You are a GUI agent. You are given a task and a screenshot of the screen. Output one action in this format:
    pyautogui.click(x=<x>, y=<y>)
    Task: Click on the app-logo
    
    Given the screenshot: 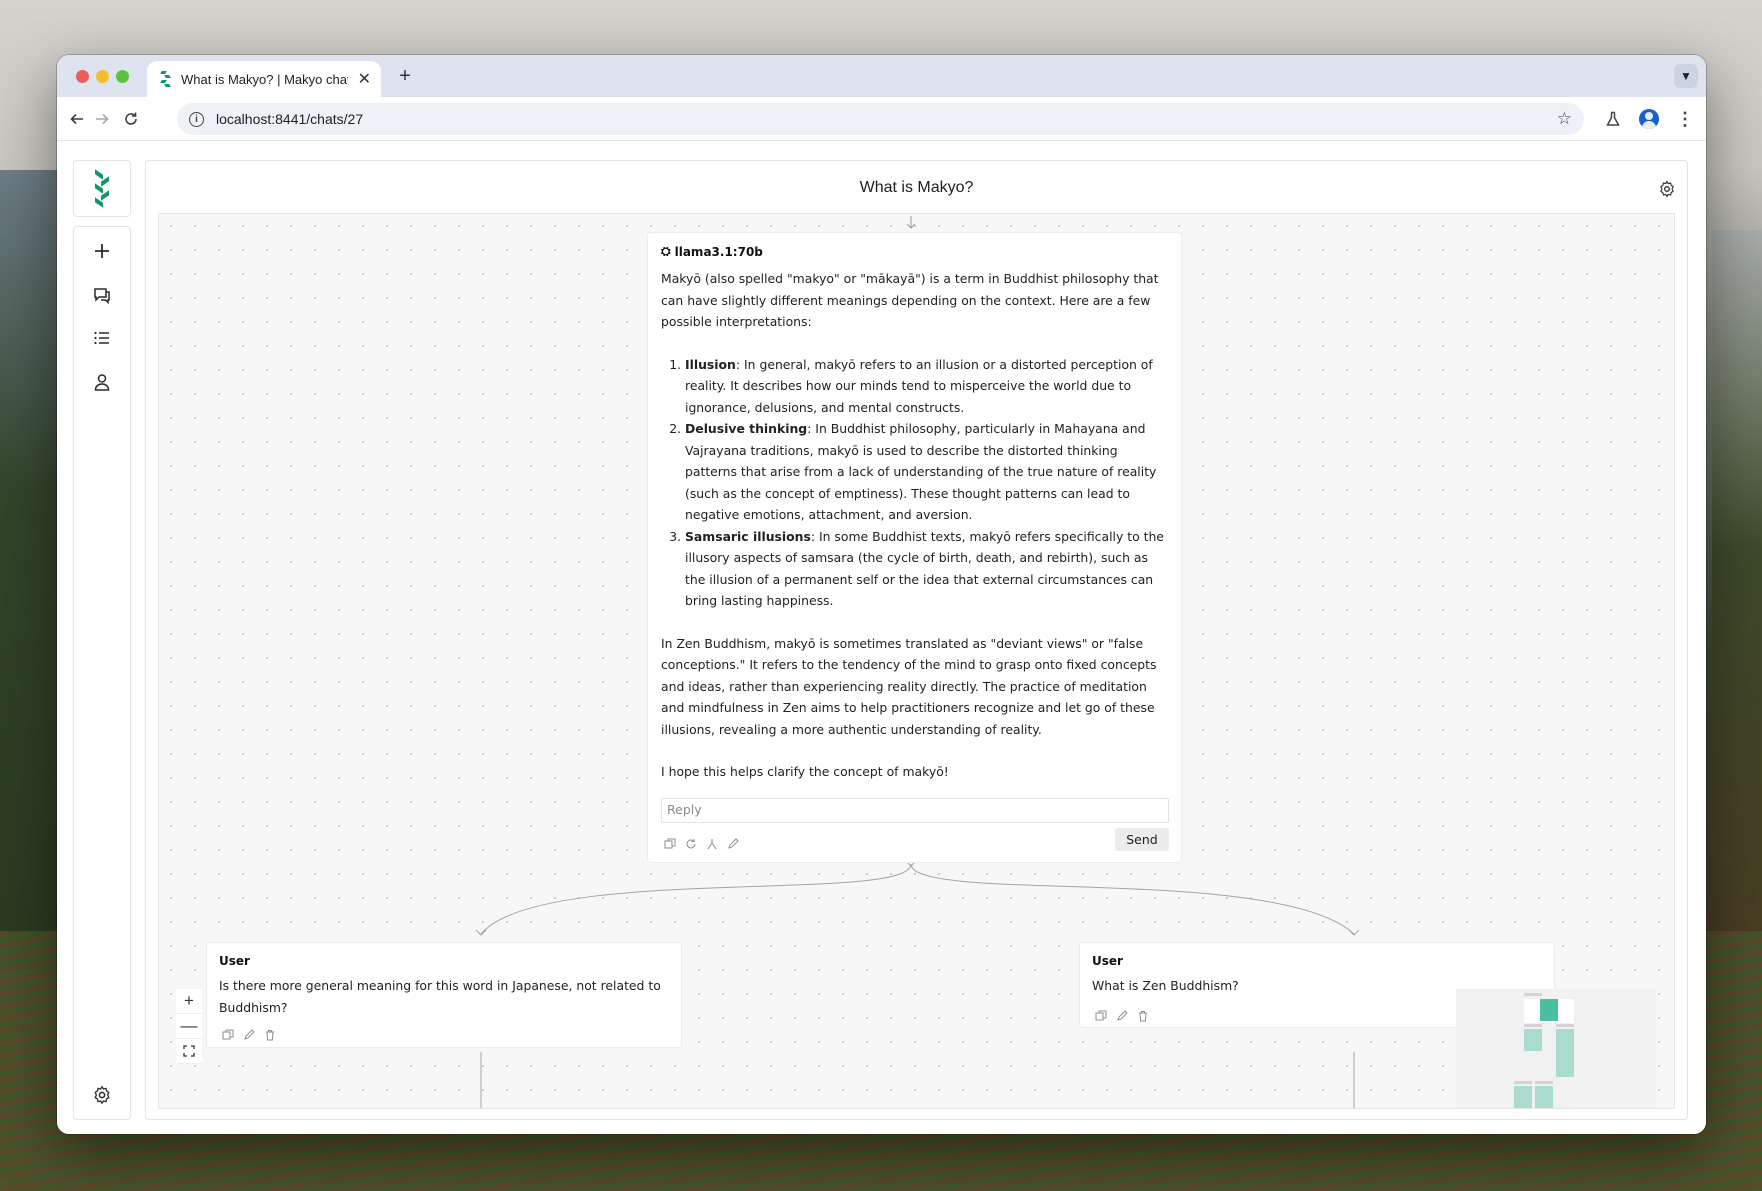 What is the action you would take?
    pyautogui.click(x=102, y=188)
    